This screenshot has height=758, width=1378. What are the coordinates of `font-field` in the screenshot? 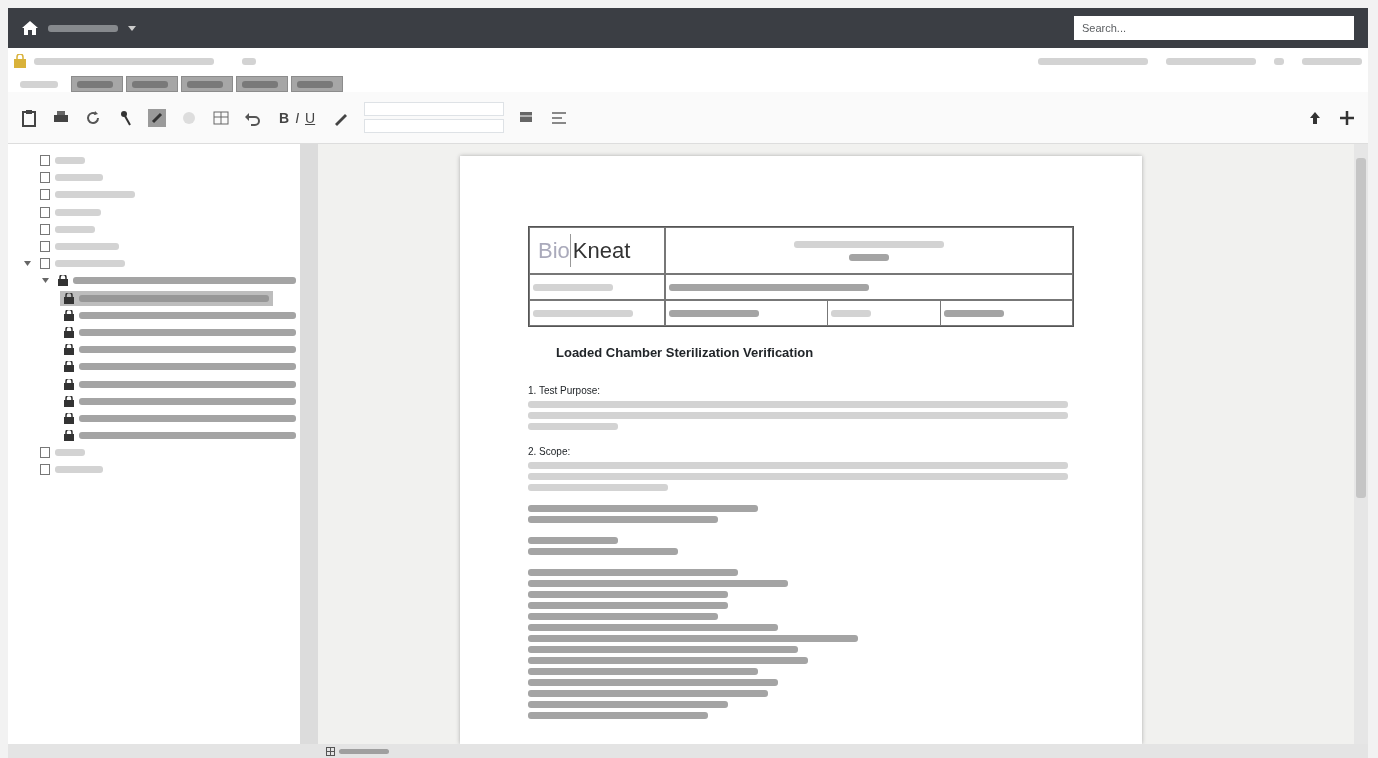 It's located at (434, 109).